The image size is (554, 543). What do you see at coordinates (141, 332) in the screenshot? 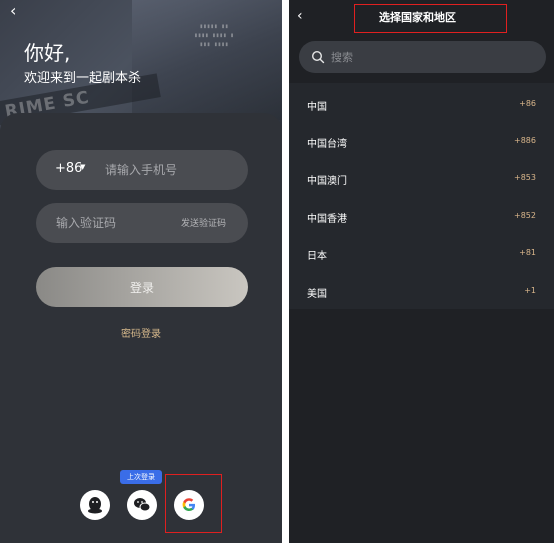
I see `password-login-link: 密码登录` at bounding box center [141, 332].